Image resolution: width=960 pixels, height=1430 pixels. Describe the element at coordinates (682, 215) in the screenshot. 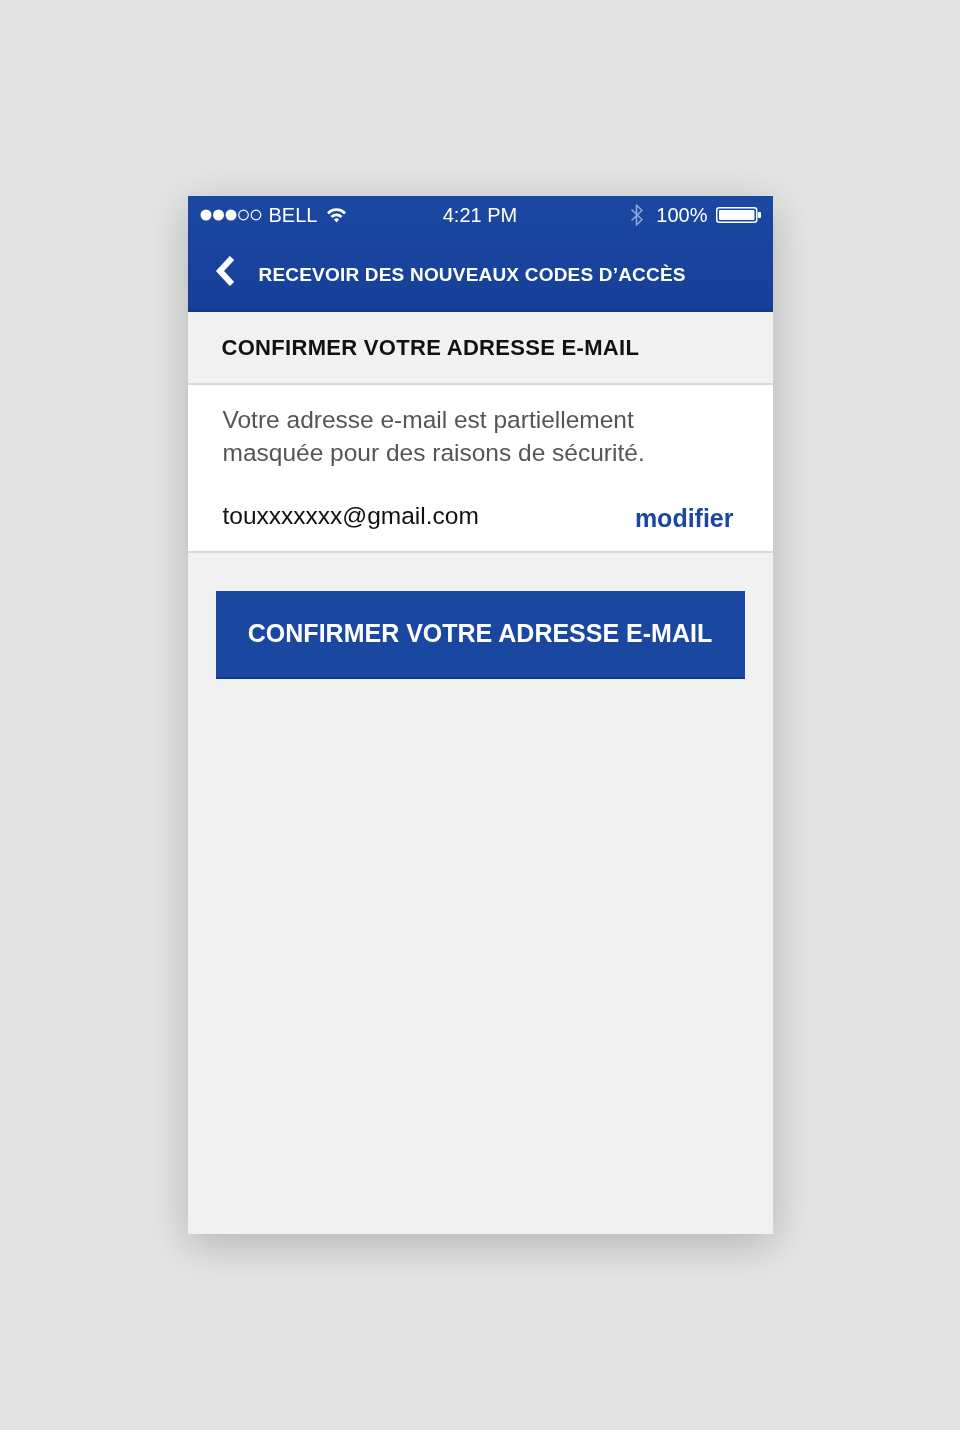

I see `battery-percentage: 100%` at that location.